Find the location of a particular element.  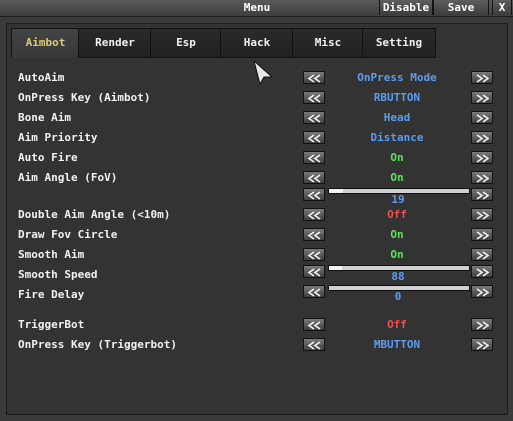

next-button-autoaim is located at coordinates (482, 77).